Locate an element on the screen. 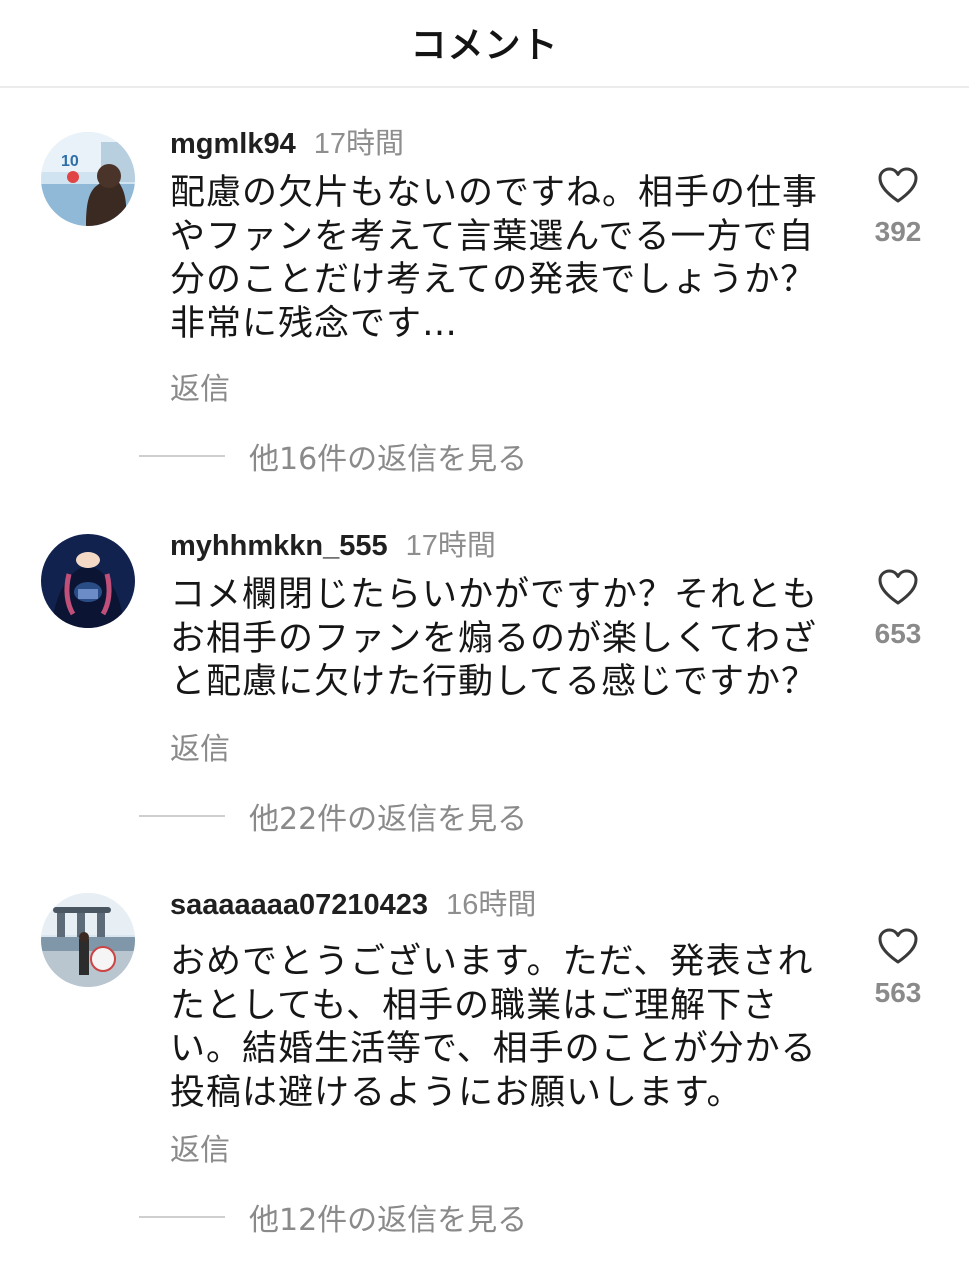 Image resolution: width=969 pixels, height=1280 pixels. view-replies-label: 他12件の返信を見る is located at coordinates (388, 1220).